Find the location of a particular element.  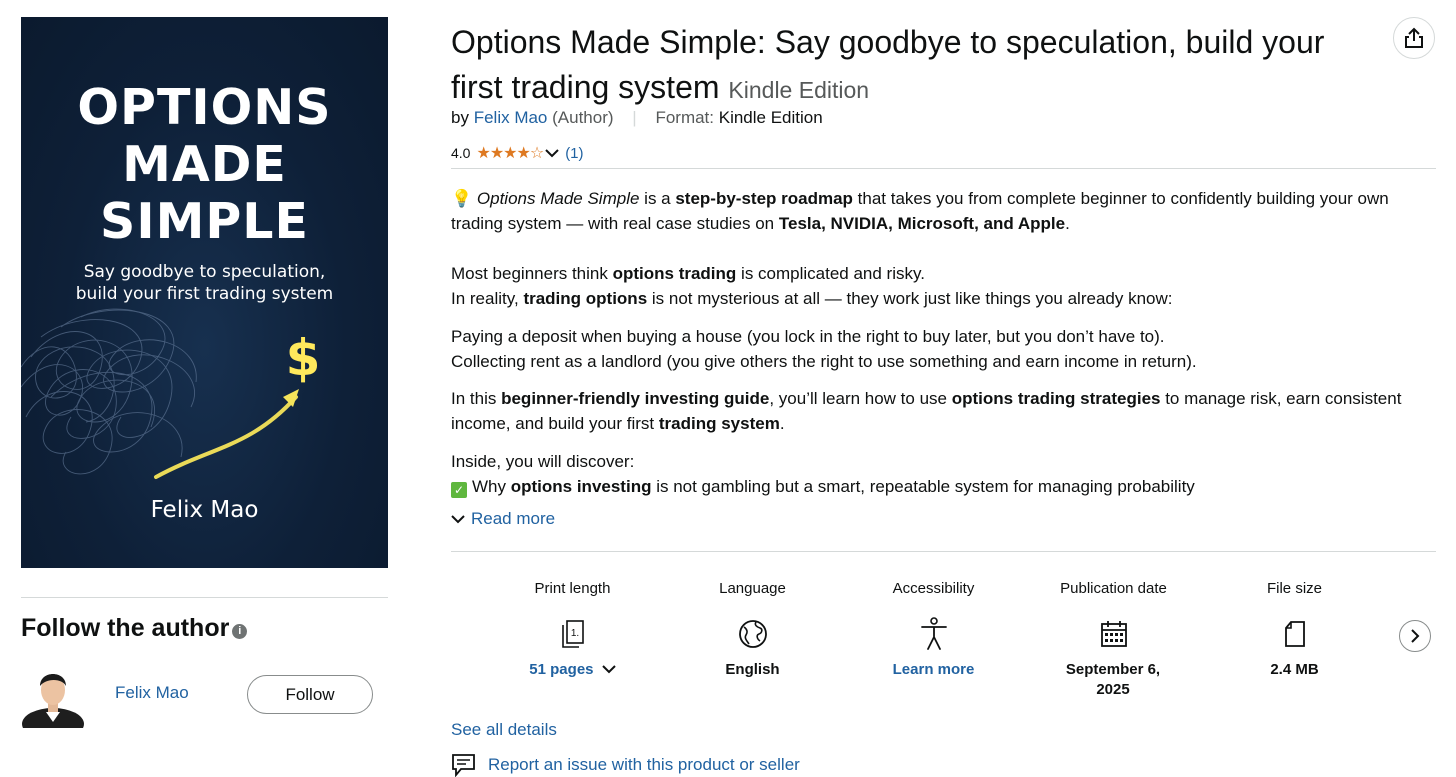

author-avatar is located at coordinates (53, 695).